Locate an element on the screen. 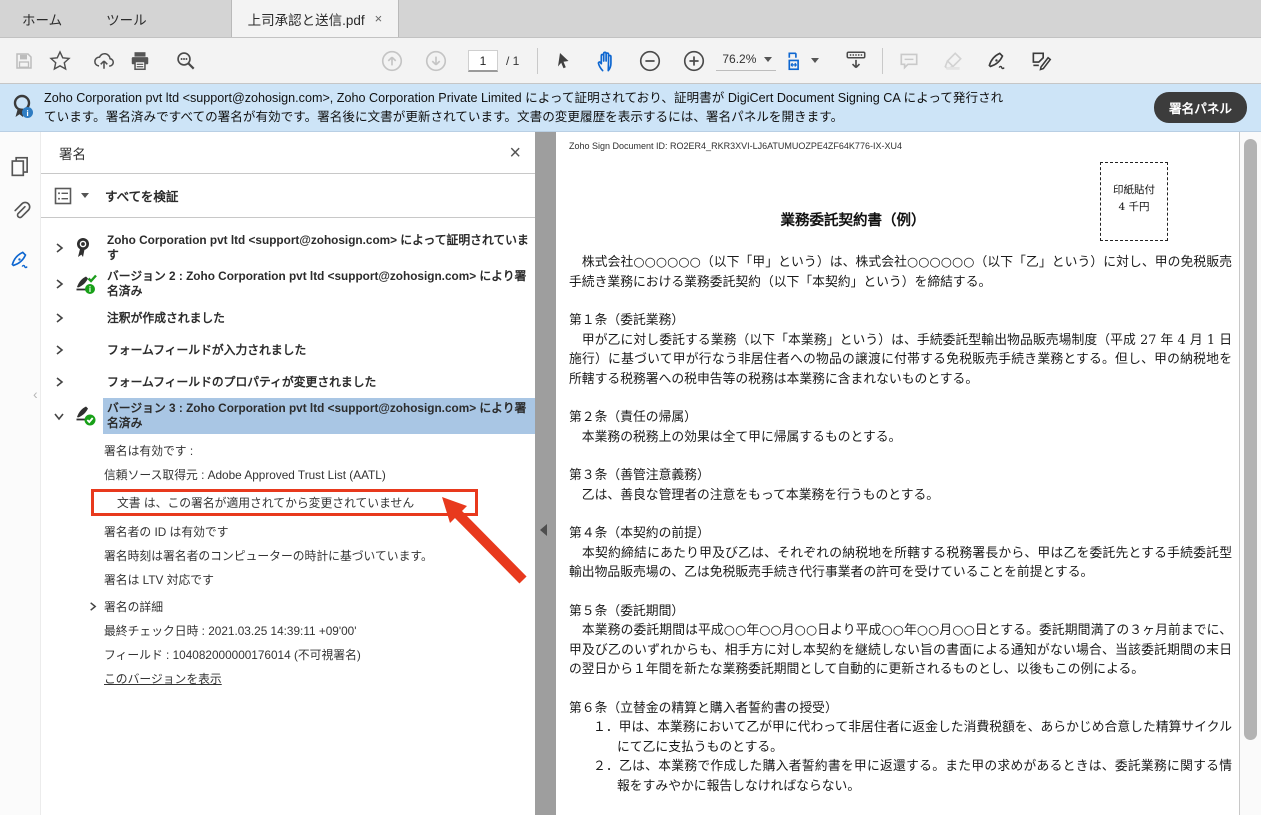 This screenshot has width=1261, height=815. tree-row-form-props: フォームフィールドのプロパティが変更されました is located at coordinates (288, 382).